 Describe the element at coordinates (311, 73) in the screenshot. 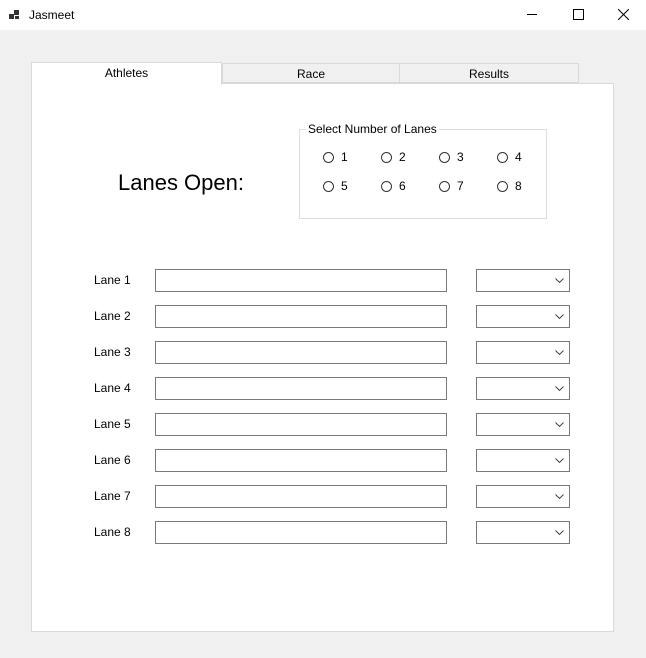

I see `tab-race: Race` at that location.